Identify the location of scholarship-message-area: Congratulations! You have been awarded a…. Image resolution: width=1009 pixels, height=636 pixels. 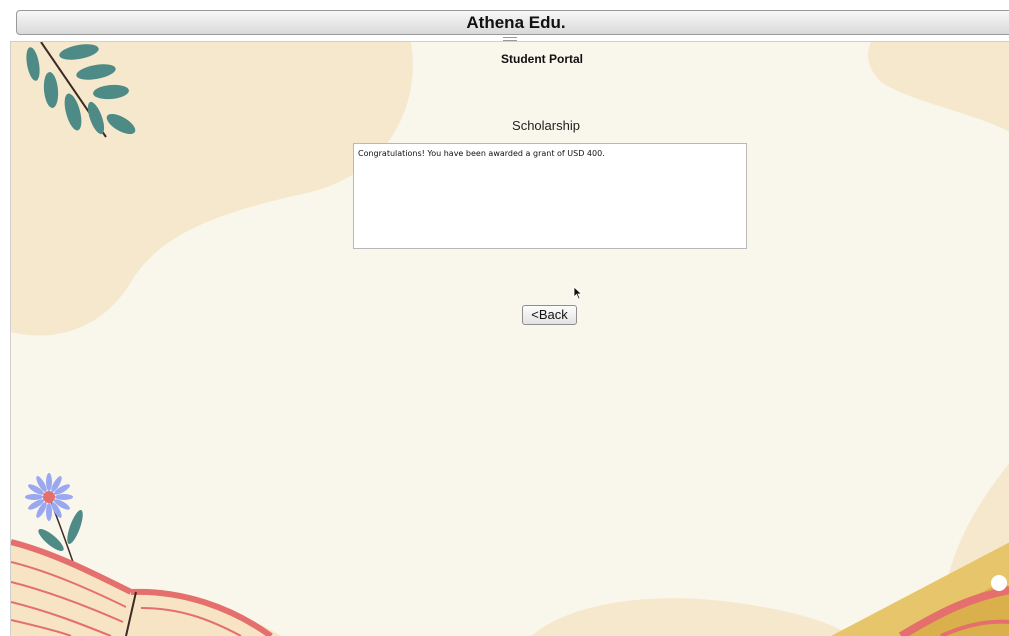
(550, 196).